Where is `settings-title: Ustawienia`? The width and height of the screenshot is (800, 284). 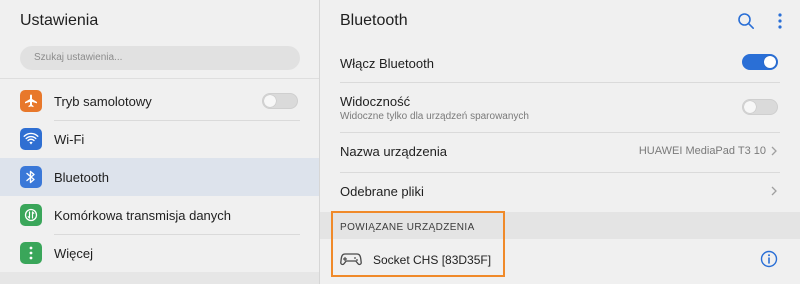
settings-title: Ustawienia is located at coordinates (59, 20).